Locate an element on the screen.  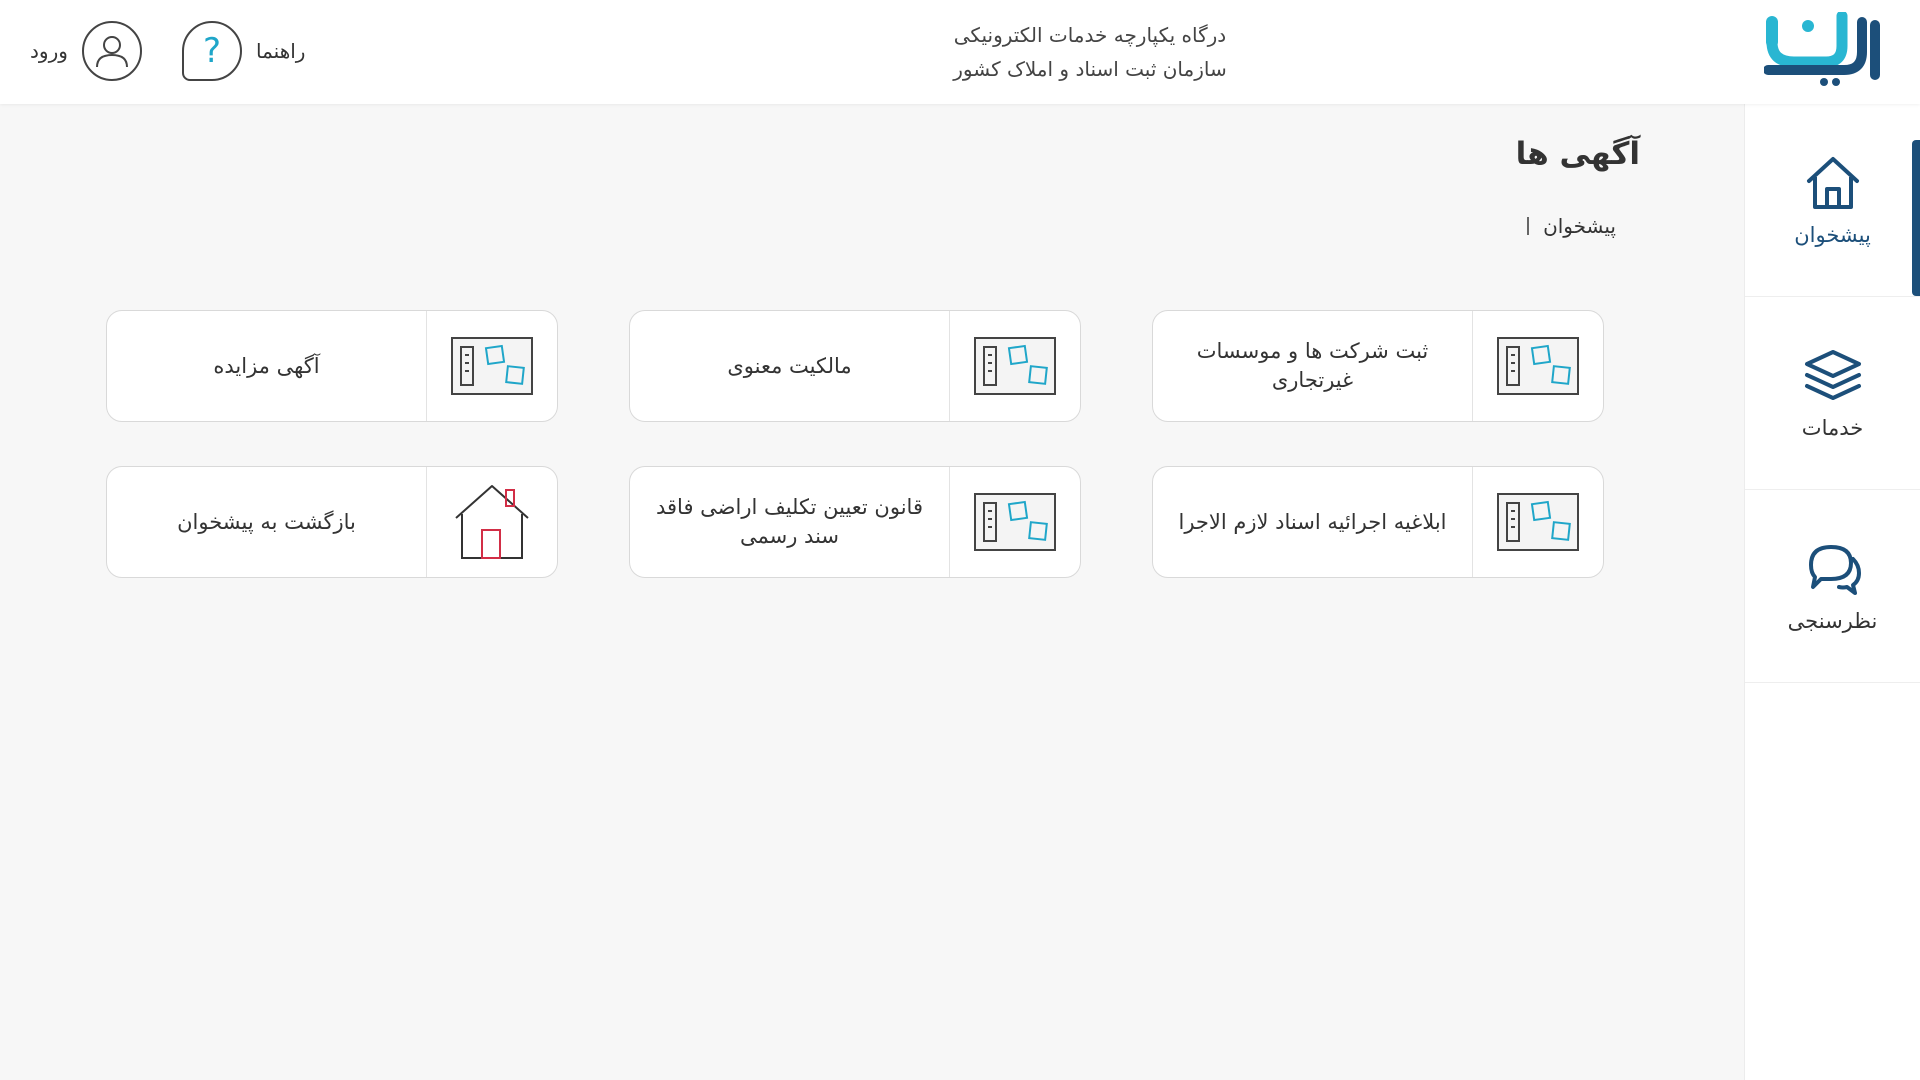
card-label: آگهی مزایده is located at coordinates (266, 365).